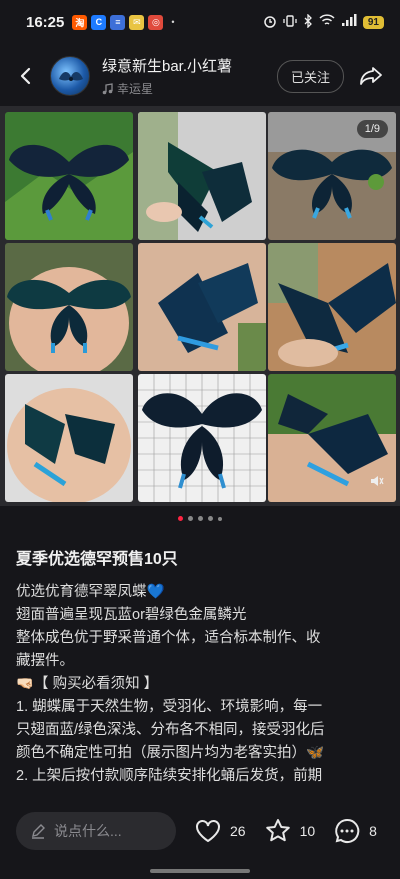 This screenshot has height=879, width=400. I want to click on favorite-count: 10, so click(307, 831).